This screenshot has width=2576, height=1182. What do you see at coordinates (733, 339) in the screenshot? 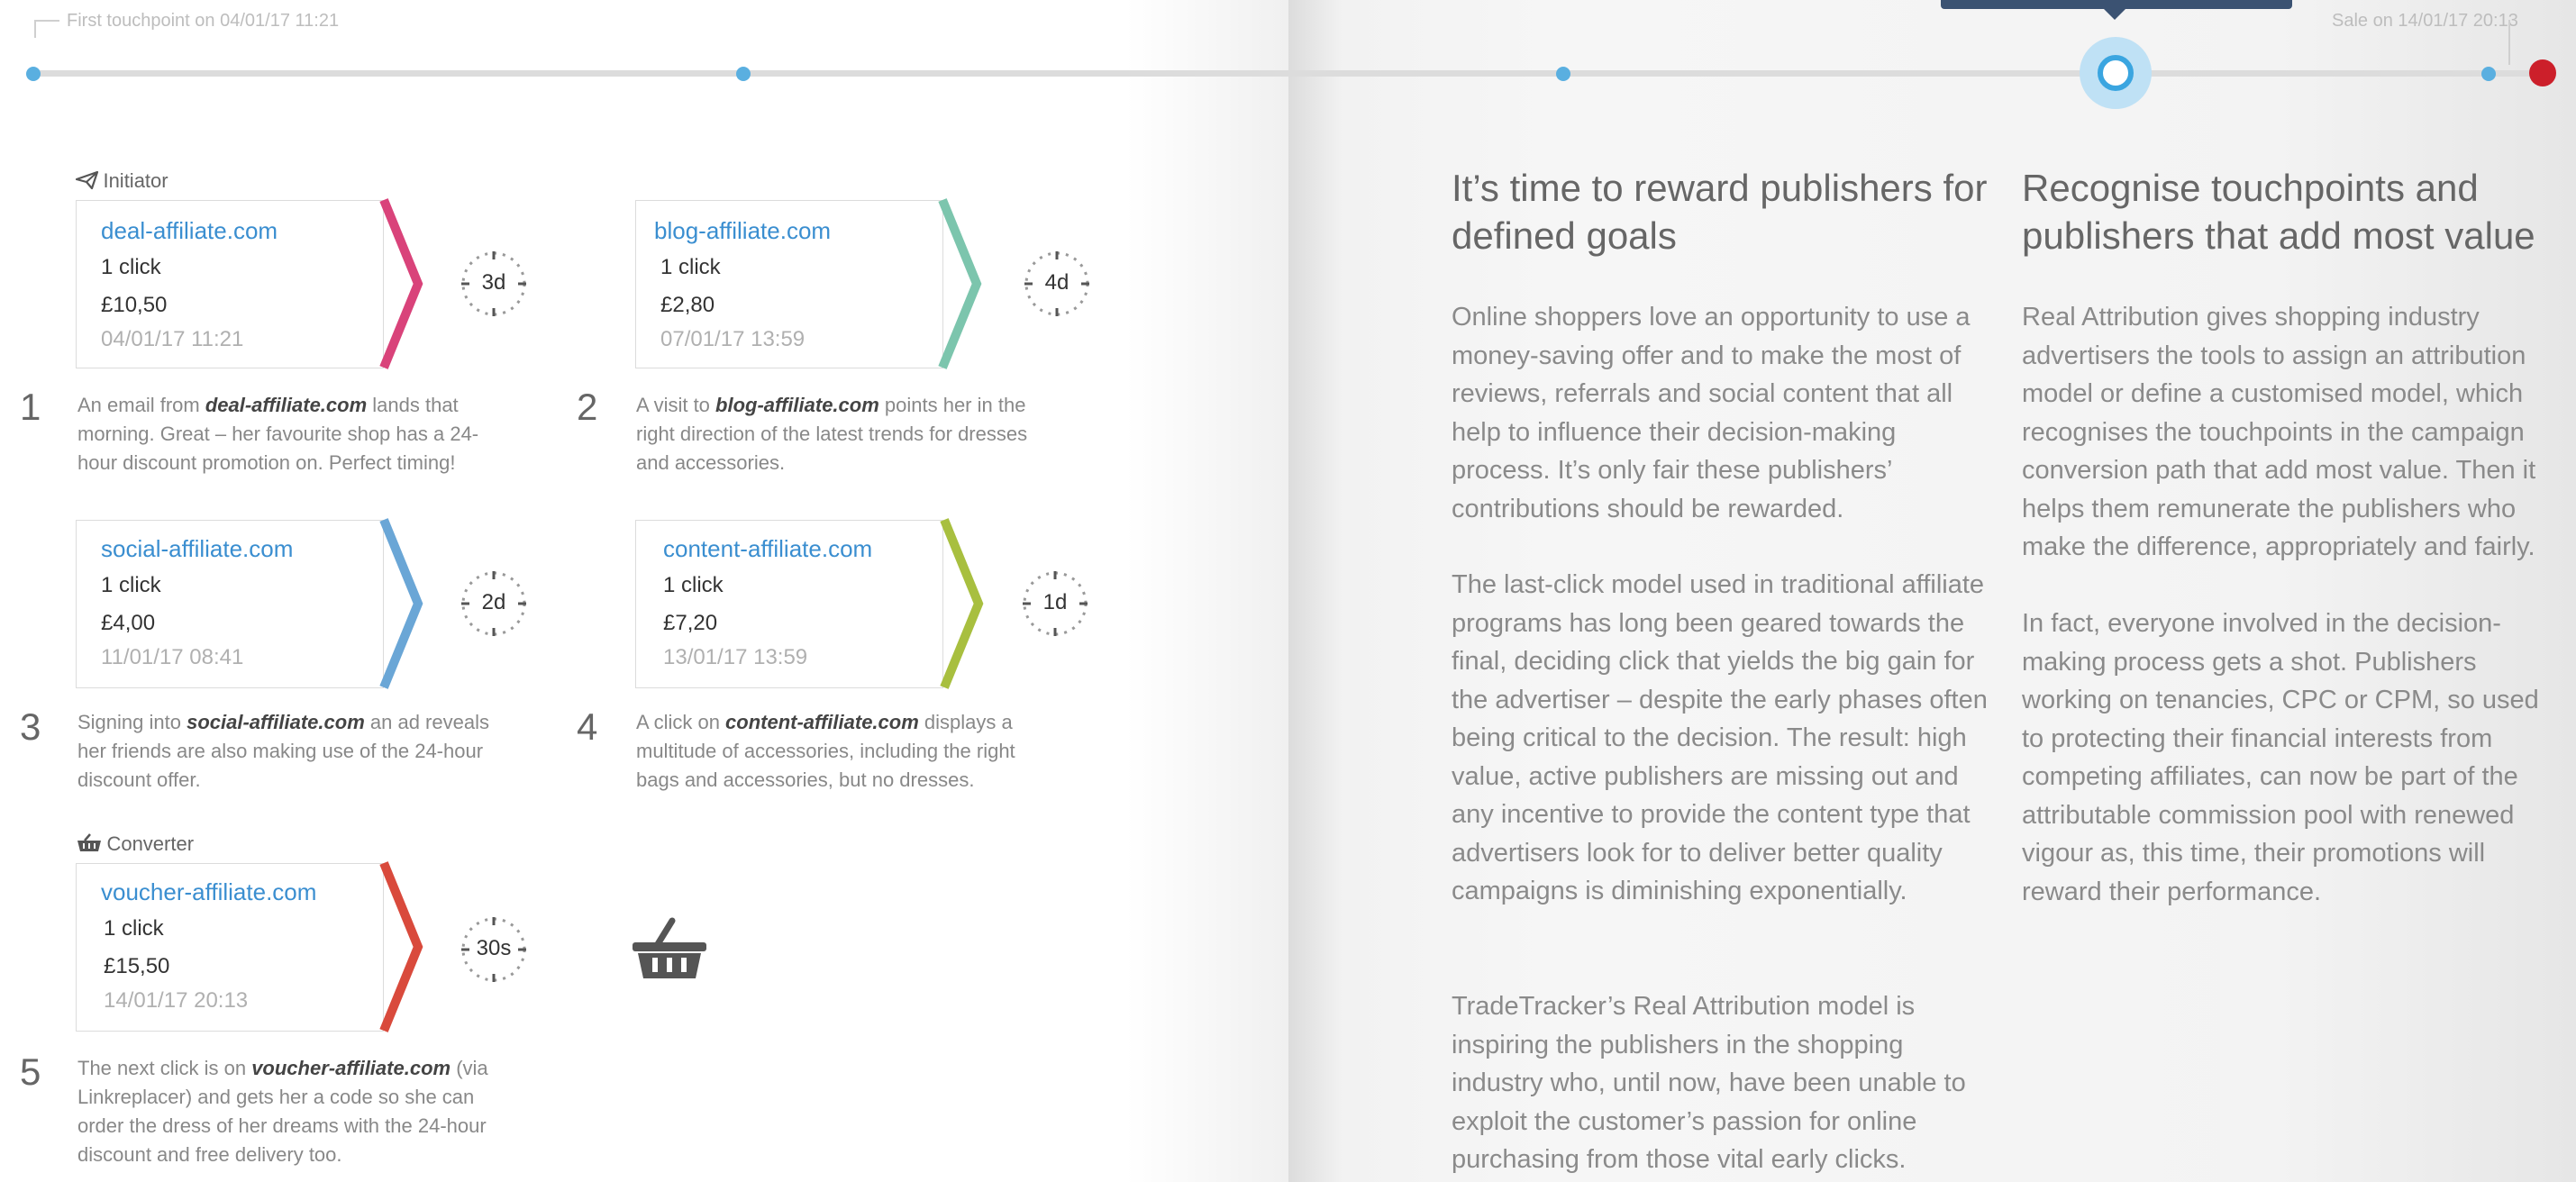
I see `card-date: 07/01/17 13:59` at bounding box center [733, 339].